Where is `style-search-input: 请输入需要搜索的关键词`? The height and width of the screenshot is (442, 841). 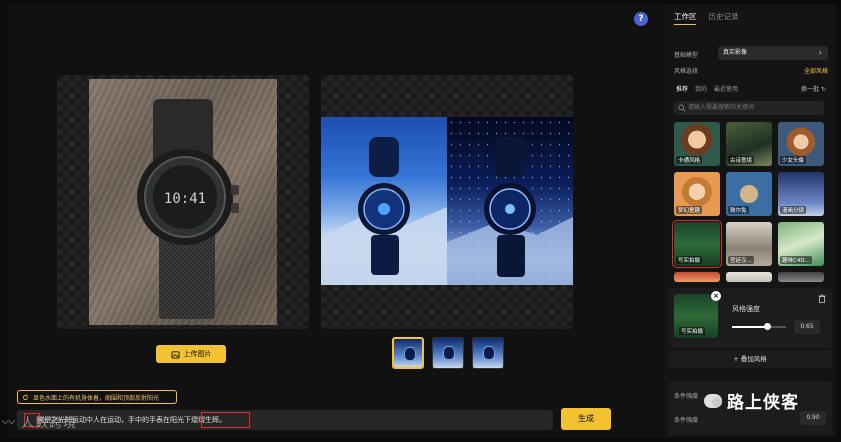 style-search-input: 请输入需要搜索的关键词 is located at coordinates (749, 108).